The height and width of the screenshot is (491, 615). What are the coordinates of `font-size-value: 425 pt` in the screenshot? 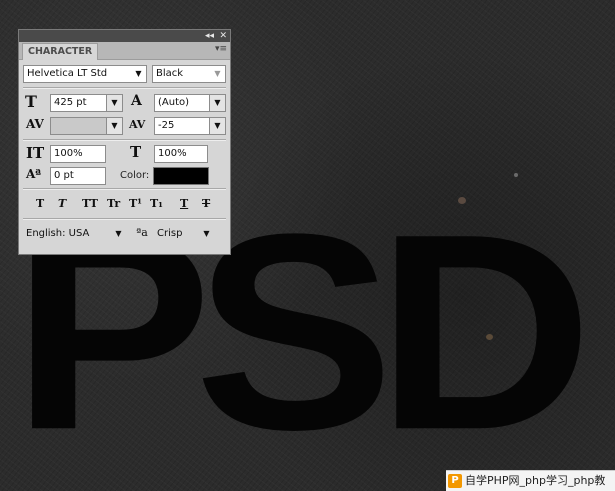 It's located at (70, 102).